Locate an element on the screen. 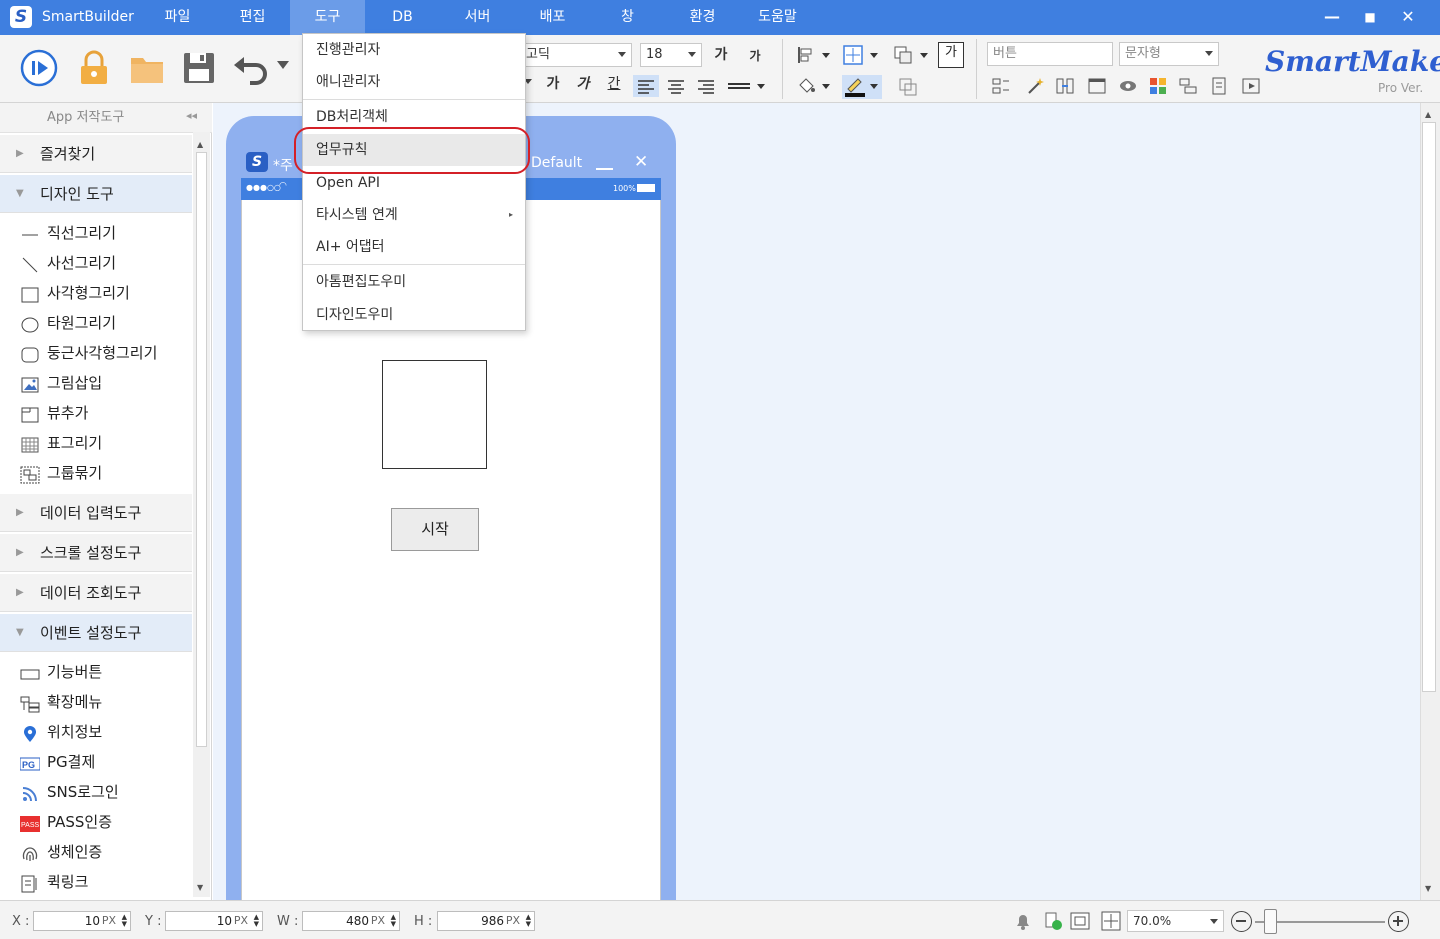 This screenshot has width=1440, height=939. distribute-icon is located at coordinates (862, 55).